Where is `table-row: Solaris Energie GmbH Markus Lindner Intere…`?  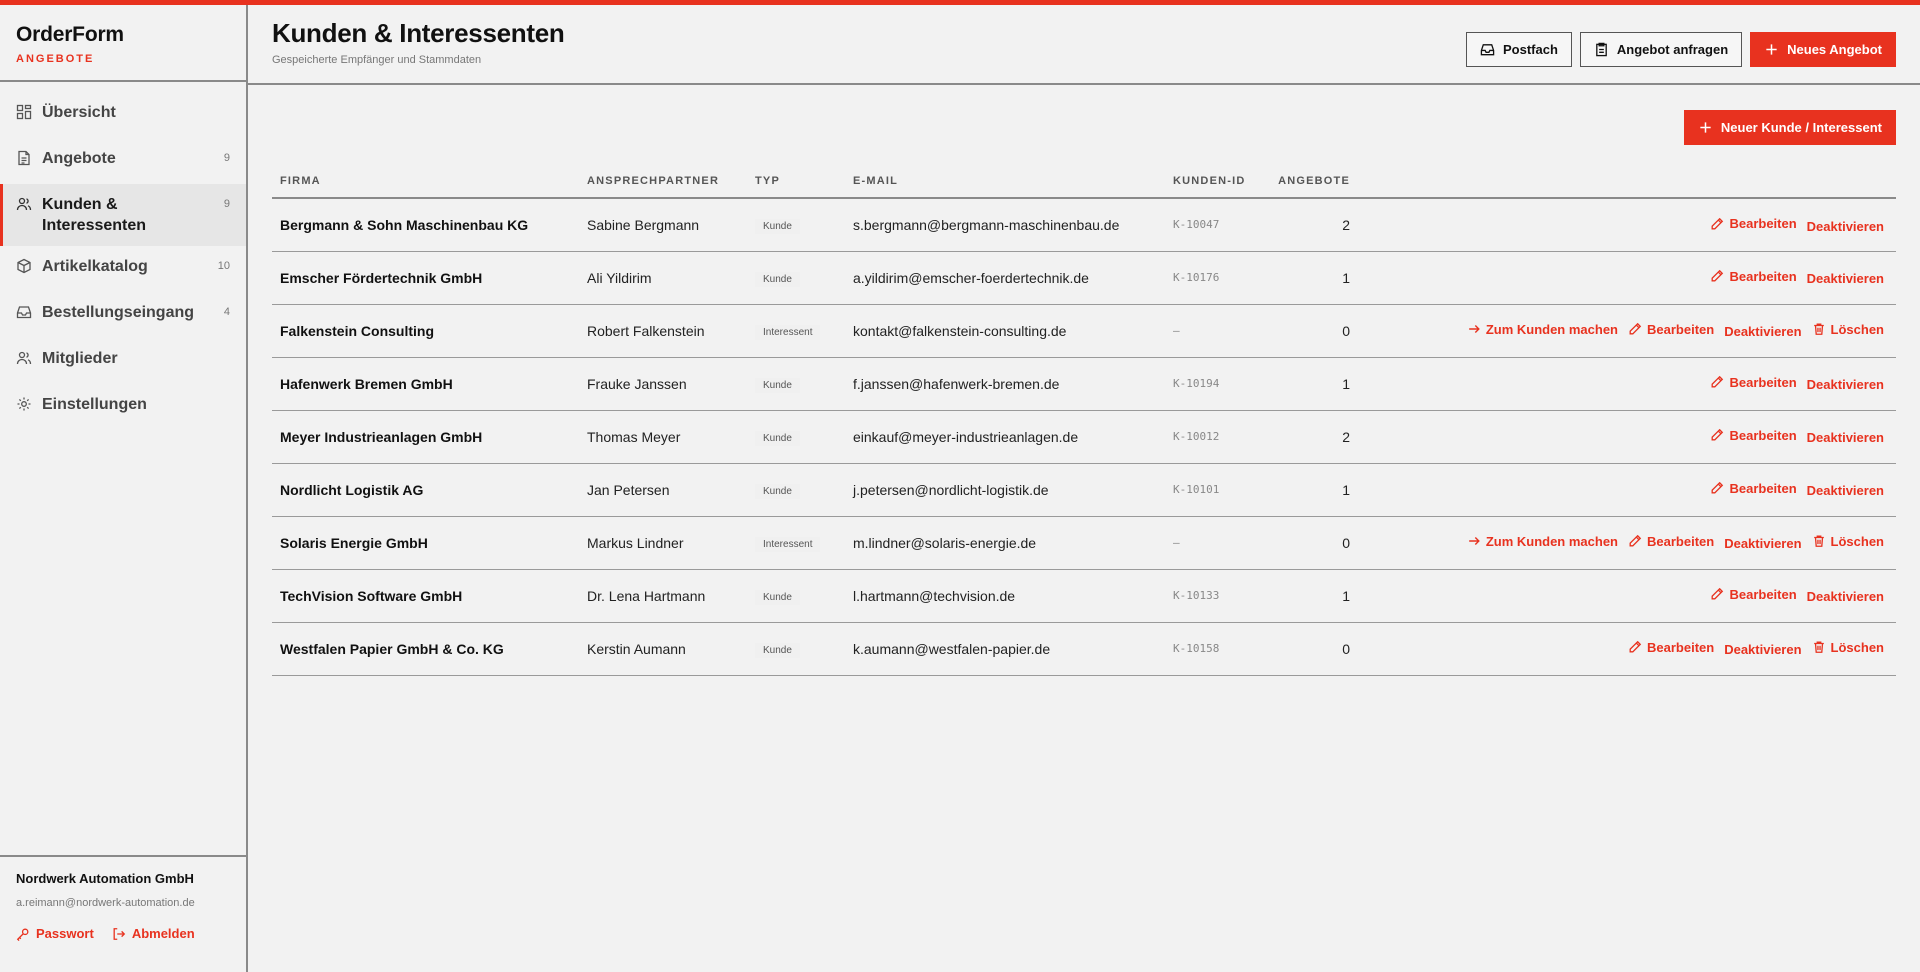 table-row: Solaris Energie GmbH Markus Lindner Intere… is located at coordinates (1084, 543).